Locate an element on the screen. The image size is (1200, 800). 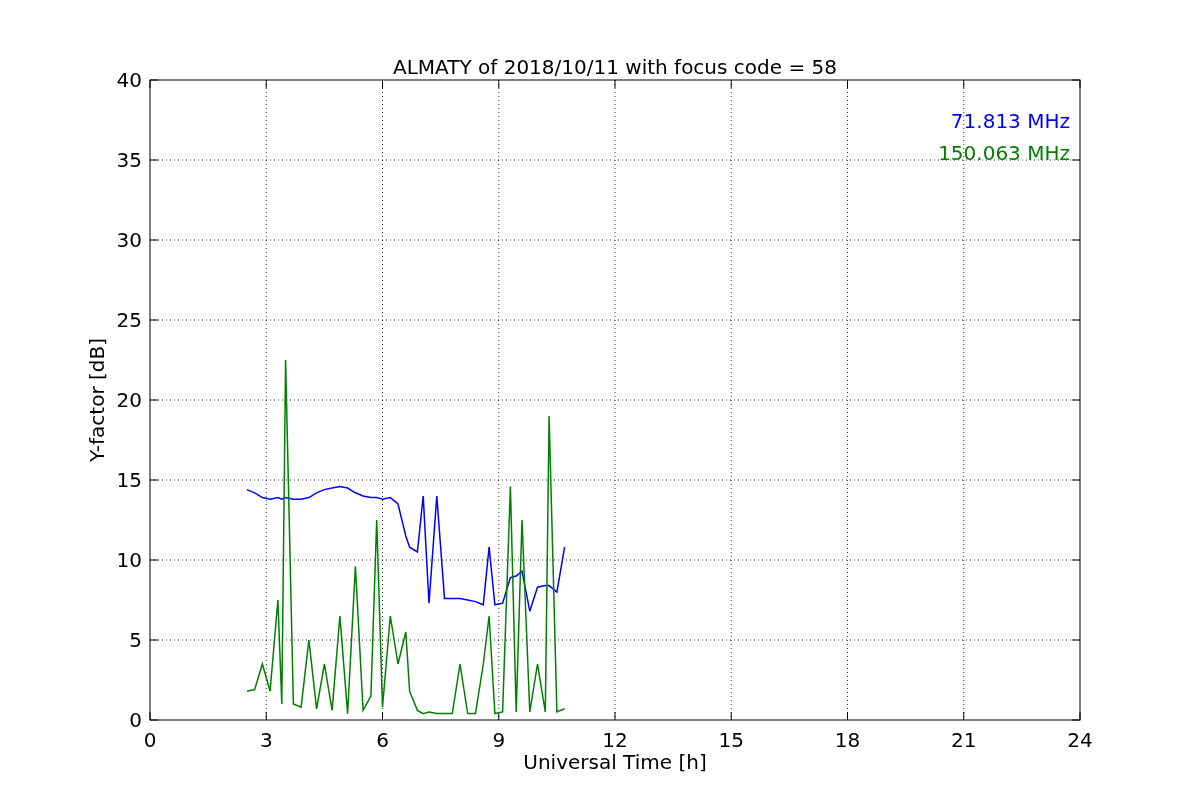
y-tick-label: 0 is located at coordinates (135, 720).